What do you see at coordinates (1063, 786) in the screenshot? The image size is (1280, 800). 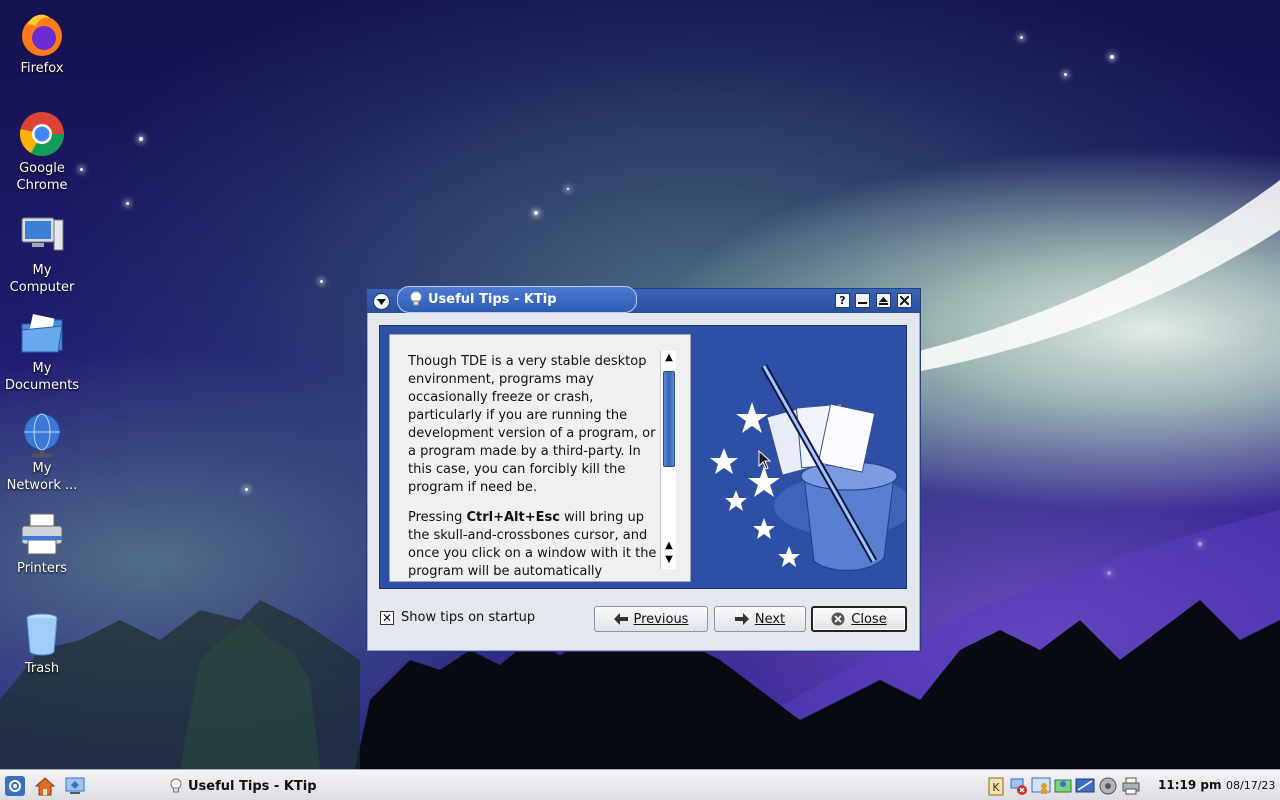 I see `system-info-icon` at bounding box center [1063, 786].